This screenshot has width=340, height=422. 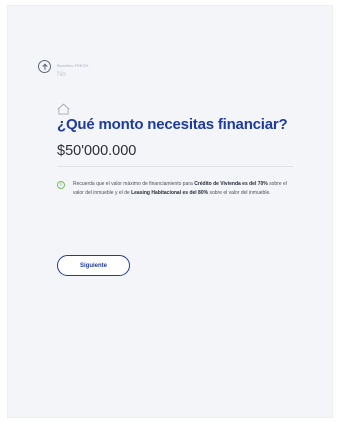 I want to click on info-icon: i, so click(x=61, y=185).